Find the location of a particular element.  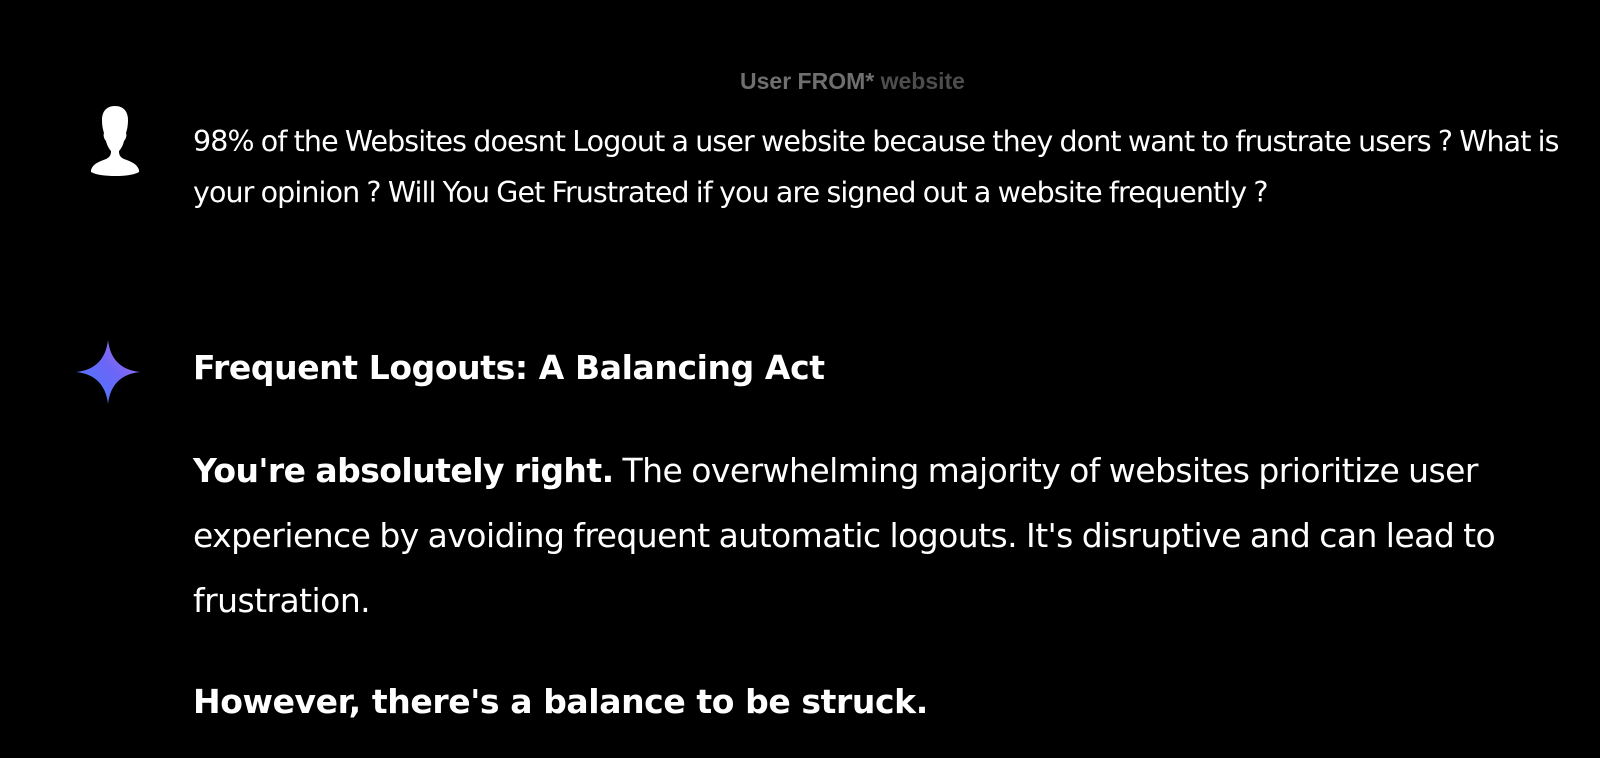

gemini-sparkle-icon is located at coordinates (108, 372).